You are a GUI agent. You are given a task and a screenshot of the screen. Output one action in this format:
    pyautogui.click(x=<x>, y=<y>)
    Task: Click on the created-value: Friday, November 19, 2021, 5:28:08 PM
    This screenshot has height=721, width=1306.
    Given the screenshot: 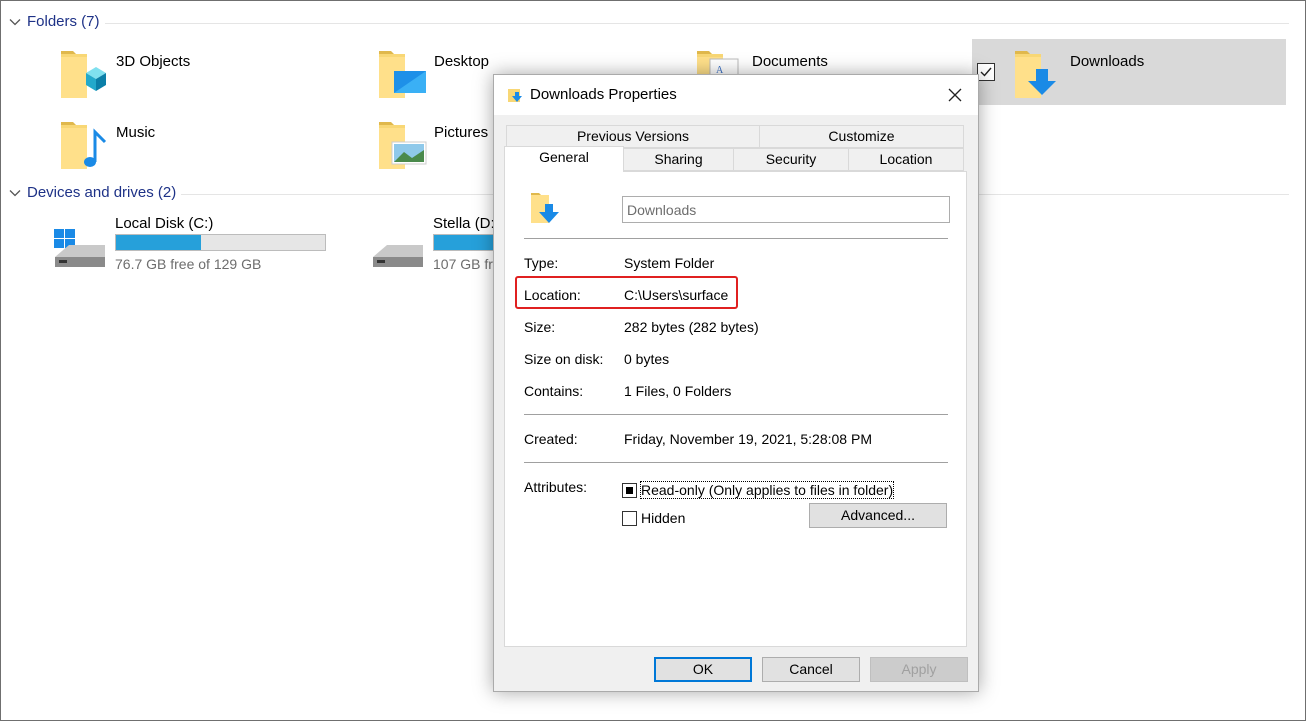 What is the action you would take?
    pyautogui.click(x=748, y=439)
    